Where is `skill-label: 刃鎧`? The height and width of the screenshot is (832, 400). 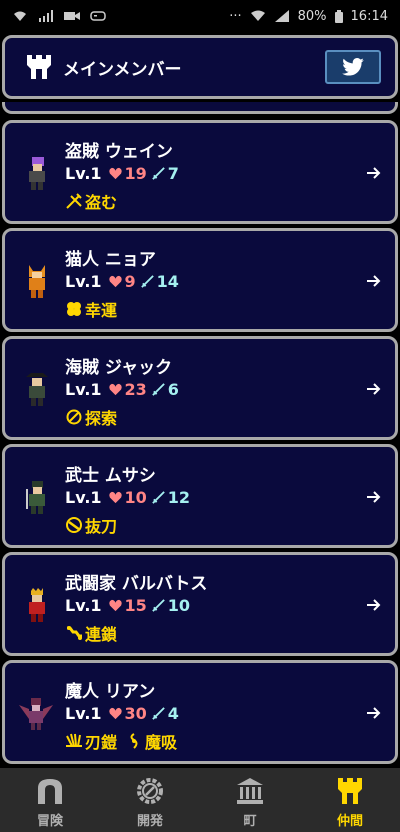 skill-label: 刃鎧 is located at coordinates (101, 742).